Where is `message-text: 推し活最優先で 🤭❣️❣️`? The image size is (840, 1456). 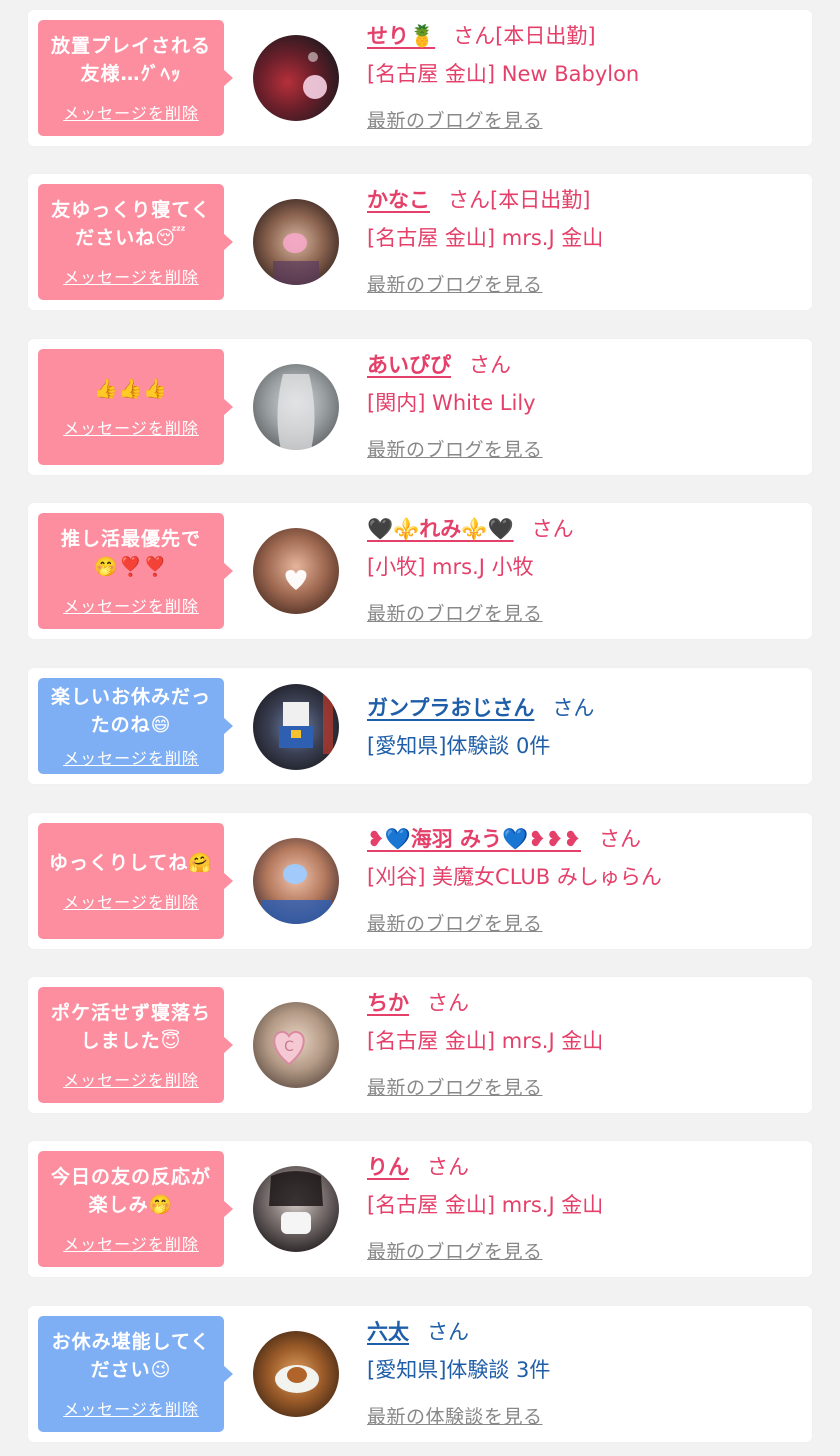
message-text: 推し活最優先で 🤭❣️❣️ is located at coordinates (130, 553).